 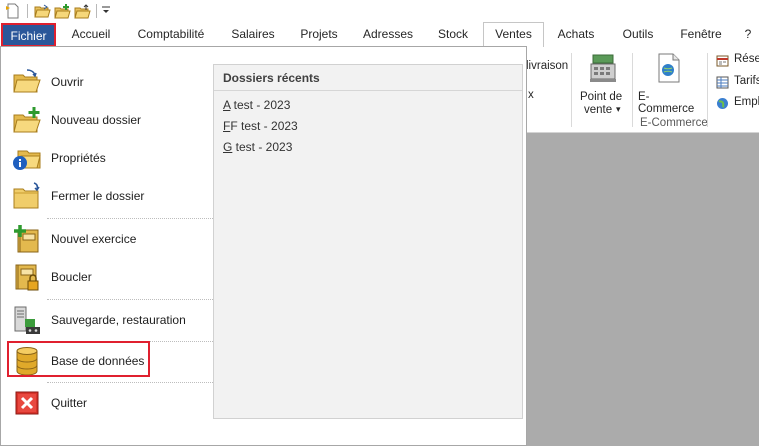 I want to click on emplacements-label: Empl, so click(x=746, y=102).